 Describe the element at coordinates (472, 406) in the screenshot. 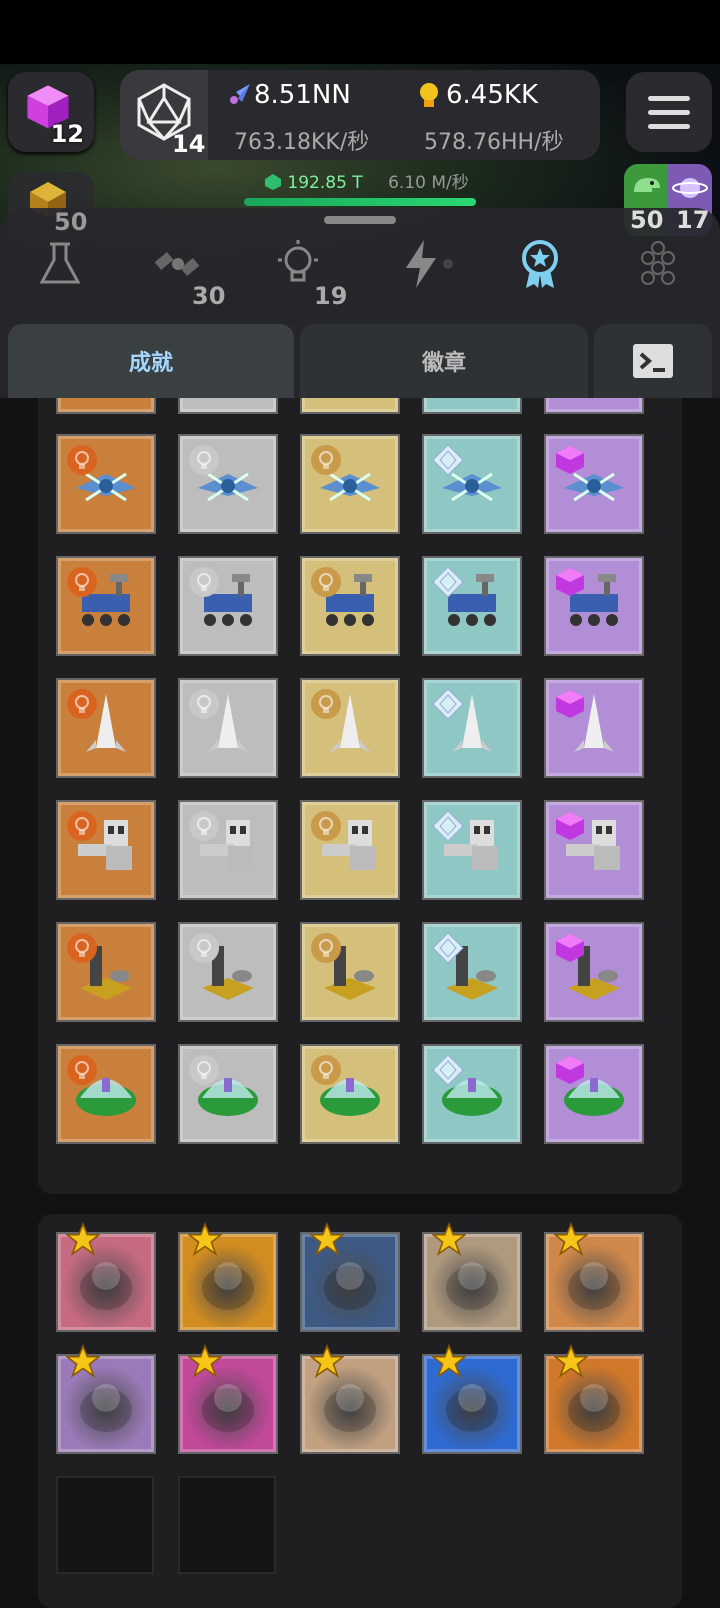

I see `achievement-cell-partial-diamond` at that location.